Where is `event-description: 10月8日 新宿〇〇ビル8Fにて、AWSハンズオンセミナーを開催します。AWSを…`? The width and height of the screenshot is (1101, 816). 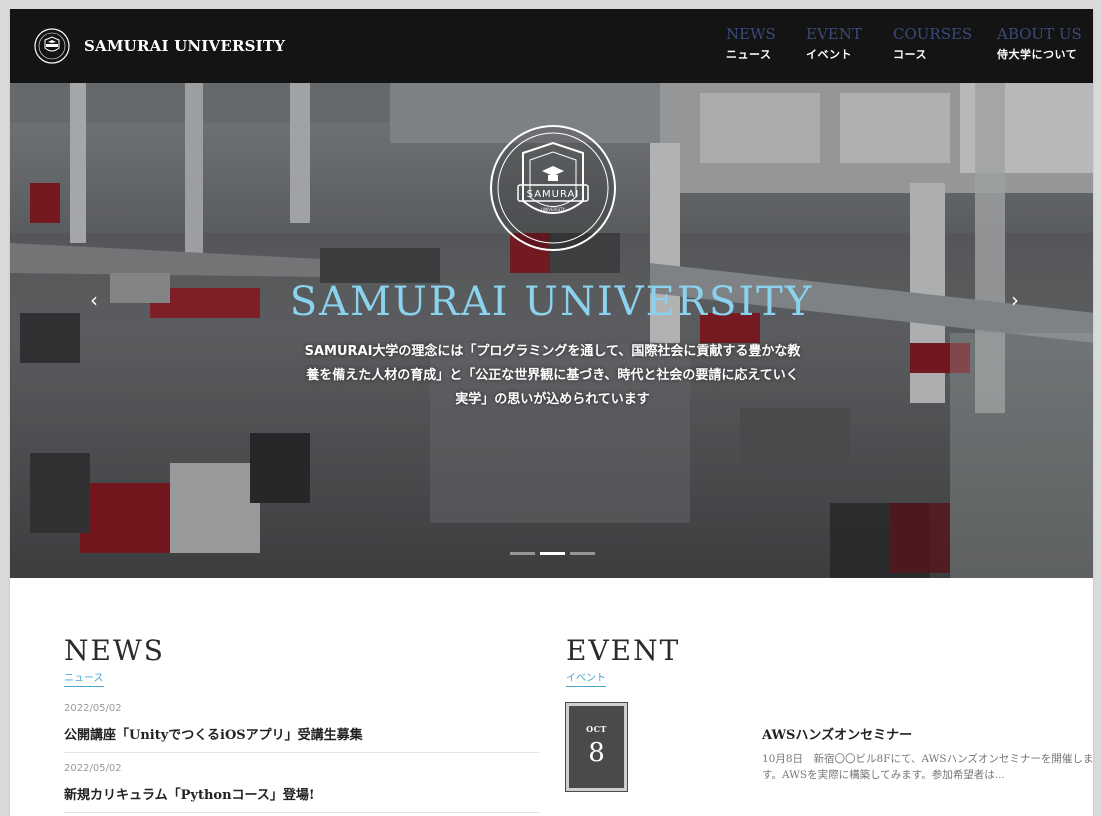 event-description: 10月8日 新宿〇〇ビル8Fにて、AWSハンズオンセミナーを開催します。AWSを… is located at coordinates (928, 767).